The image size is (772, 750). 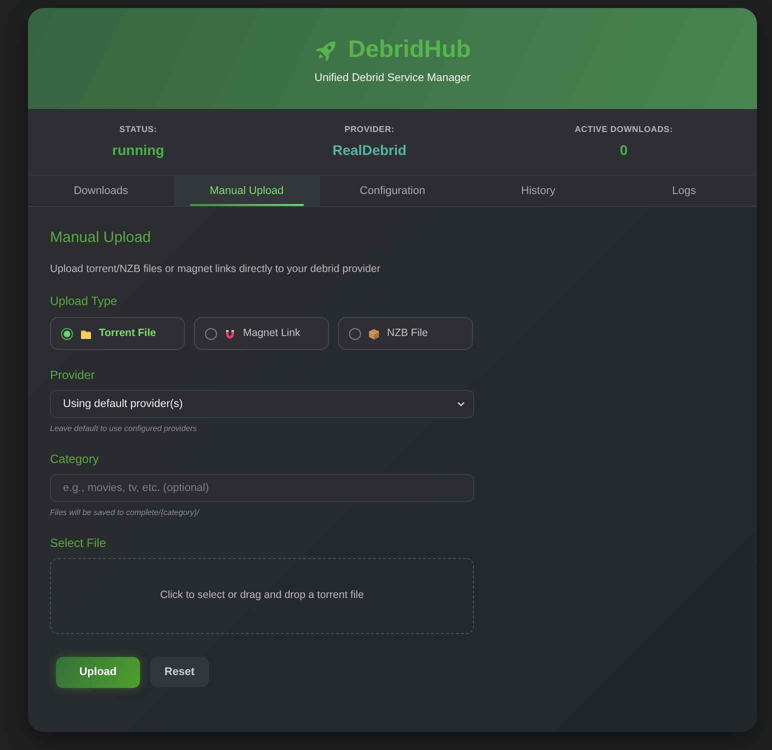 What do you see at coordinates (369, 150) in the screenshot?
I see `stat-value: RealDebrid` at bounding box center [369, 150].